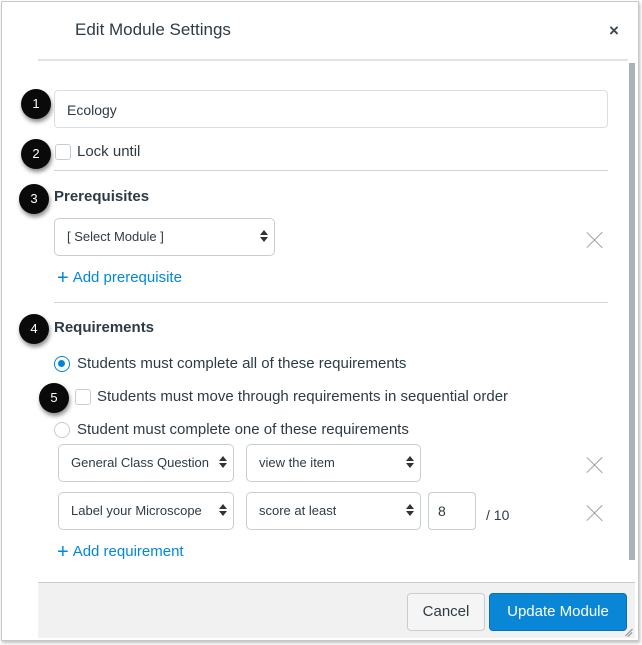  I want to click on requirement-condition-value: score at least, so click(298, 510).